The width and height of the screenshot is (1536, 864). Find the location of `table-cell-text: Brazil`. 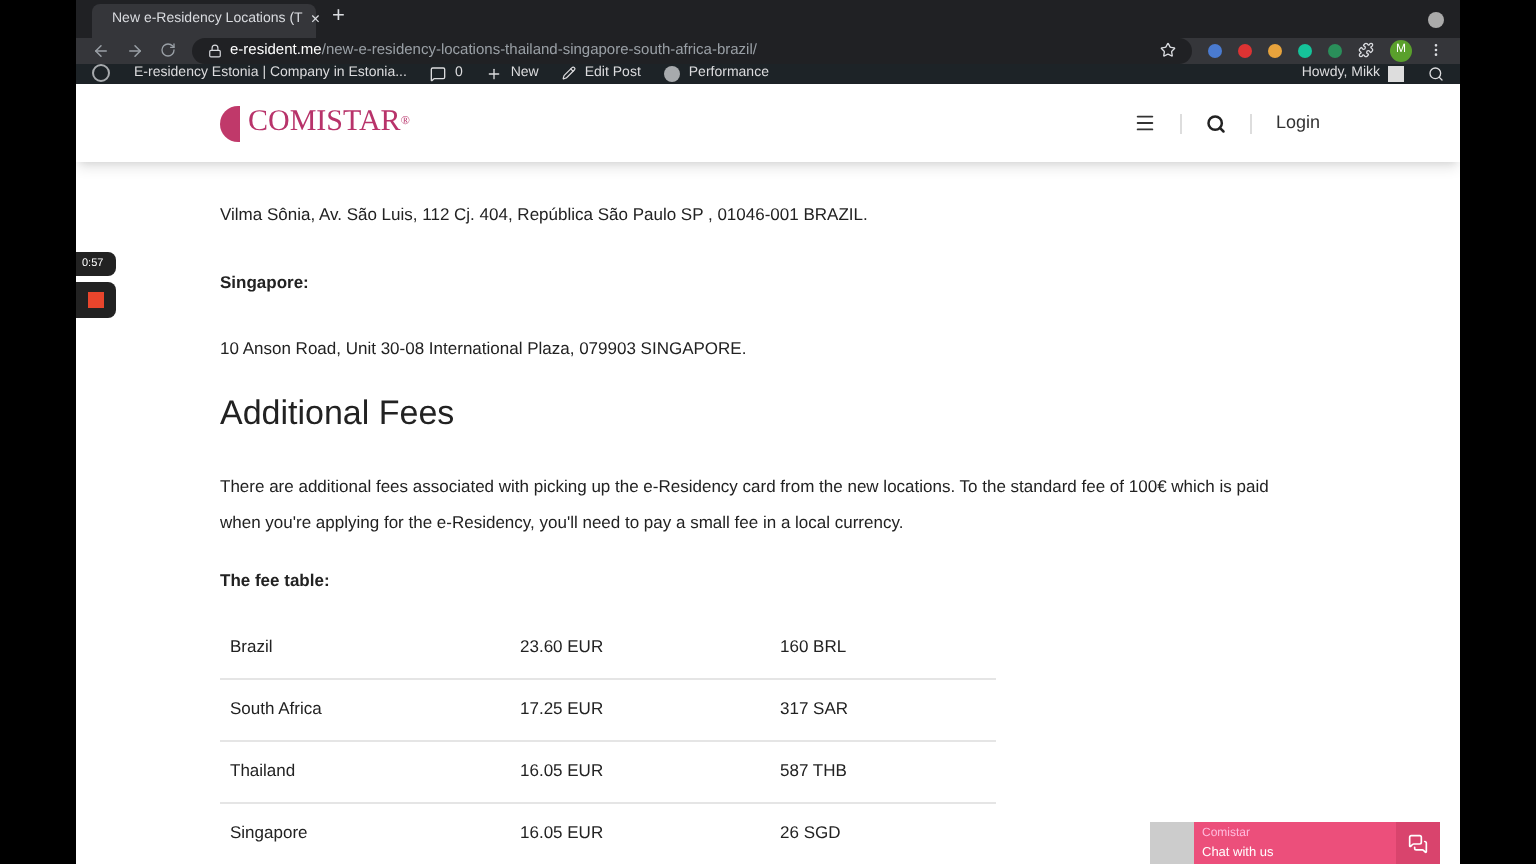

table-cell-text: Brazil is located at coordinates (252, 647).